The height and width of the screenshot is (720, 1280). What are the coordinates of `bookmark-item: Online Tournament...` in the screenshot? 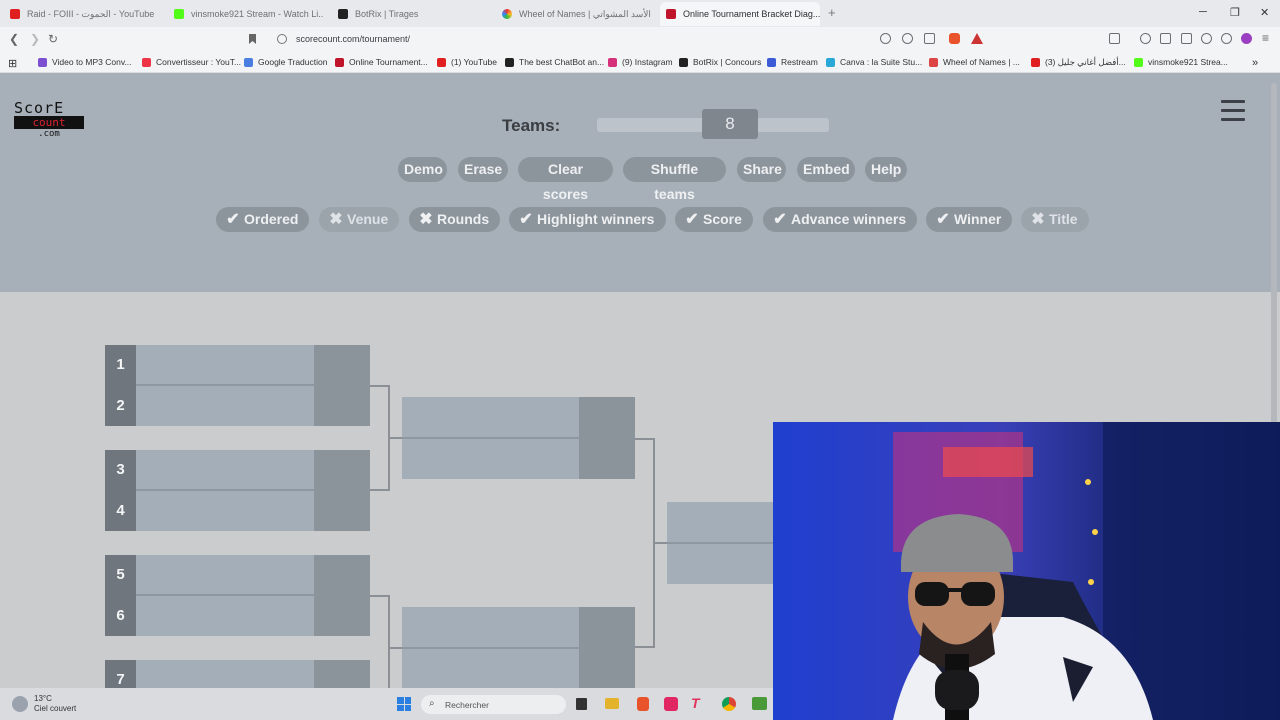 It's located at (381, 62).